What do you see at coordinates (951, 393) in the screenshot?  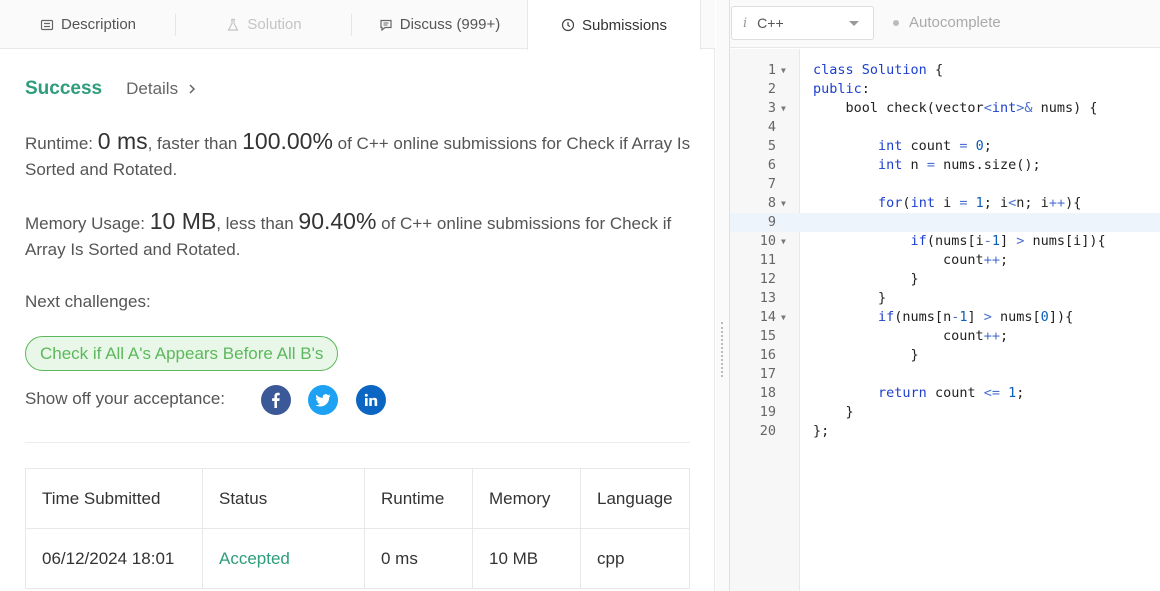 I see `code-line: return count <= 1;` at bounding box center [951, 393].